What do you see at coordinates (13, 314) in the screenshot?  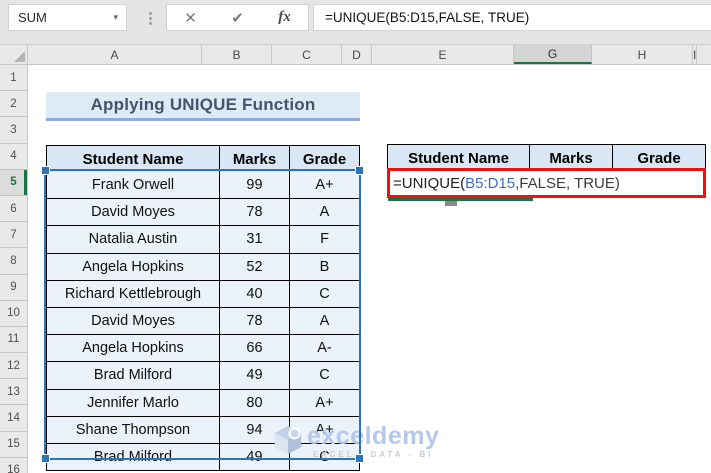 I see `row-header: 10` at bounding box center [13, 314].